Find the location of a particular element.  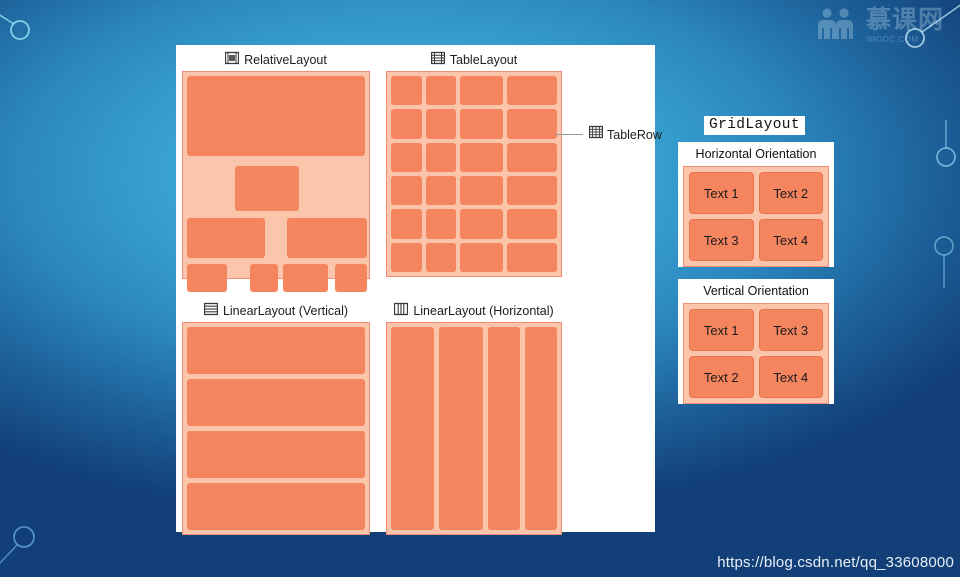

vertical-orientation-container: Text 1 Text 3 Text 2 Text 4 is located at coordinates (756, 353).